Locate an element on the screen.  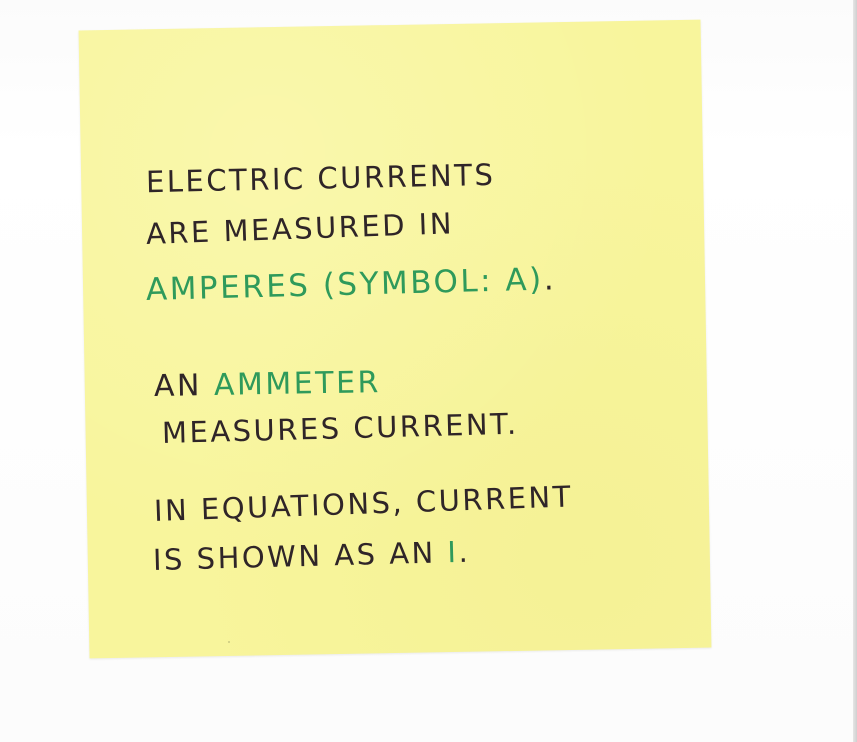
ammeter-highlight: AMMETER is located at coordinates (297, 384).